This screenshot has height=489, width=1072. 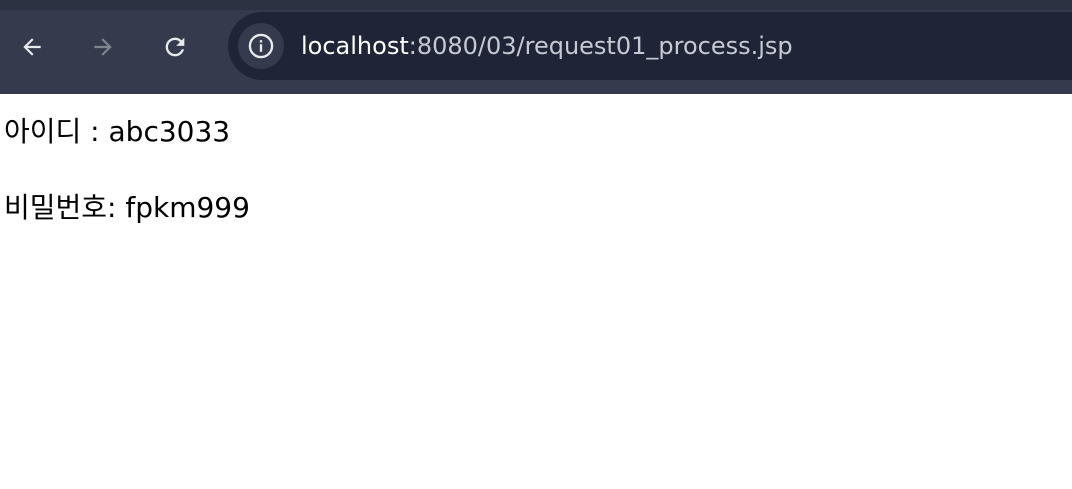 I want to click on arrow-right-icon, so click(x=103, y=47).